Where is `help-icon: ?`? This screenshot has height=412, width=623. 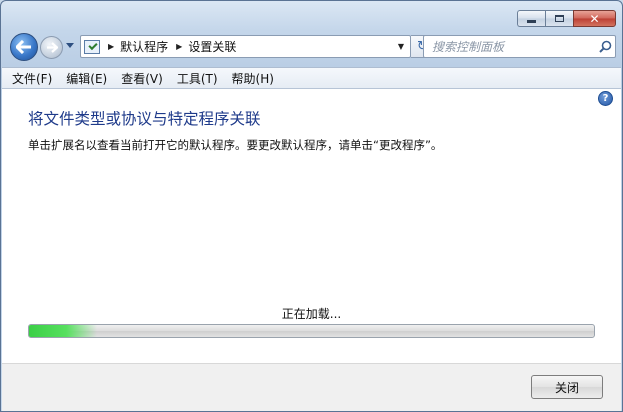
help-icon: ? is located at coordinates (605, 98).